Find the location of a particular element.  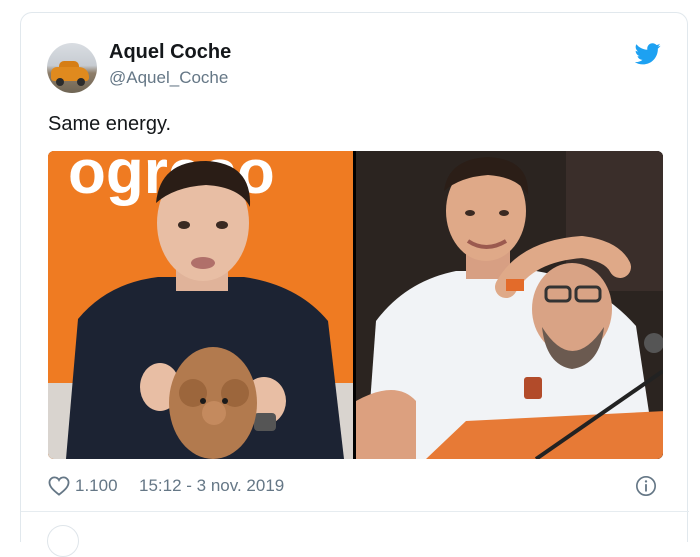

timestamp: 15:12 - 3 nov. 2019 is located at coordinates (211, 486).